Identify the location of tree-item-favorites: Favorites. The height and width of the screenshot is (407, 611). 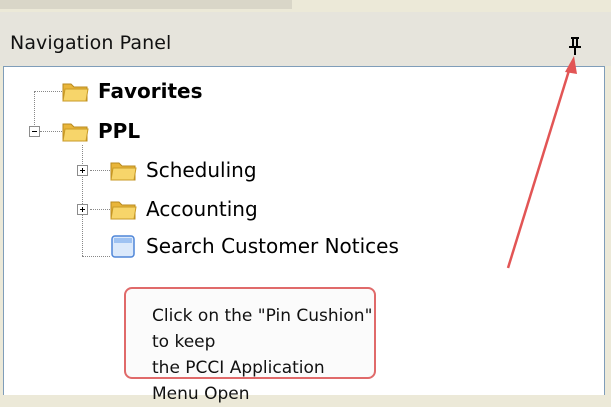
(131, 91).